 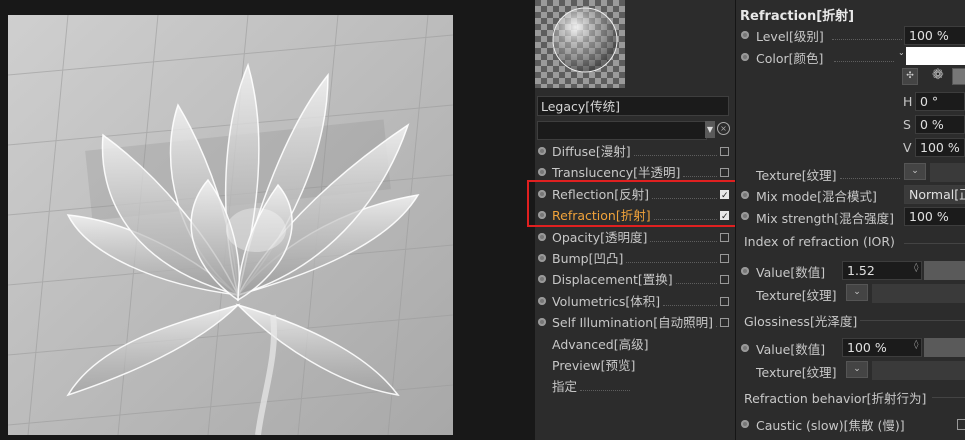 What do you see at coordinates (882, 270) in the screenshot?
I see `ior-value-input: 1.52` at bounding box center [882, 270].